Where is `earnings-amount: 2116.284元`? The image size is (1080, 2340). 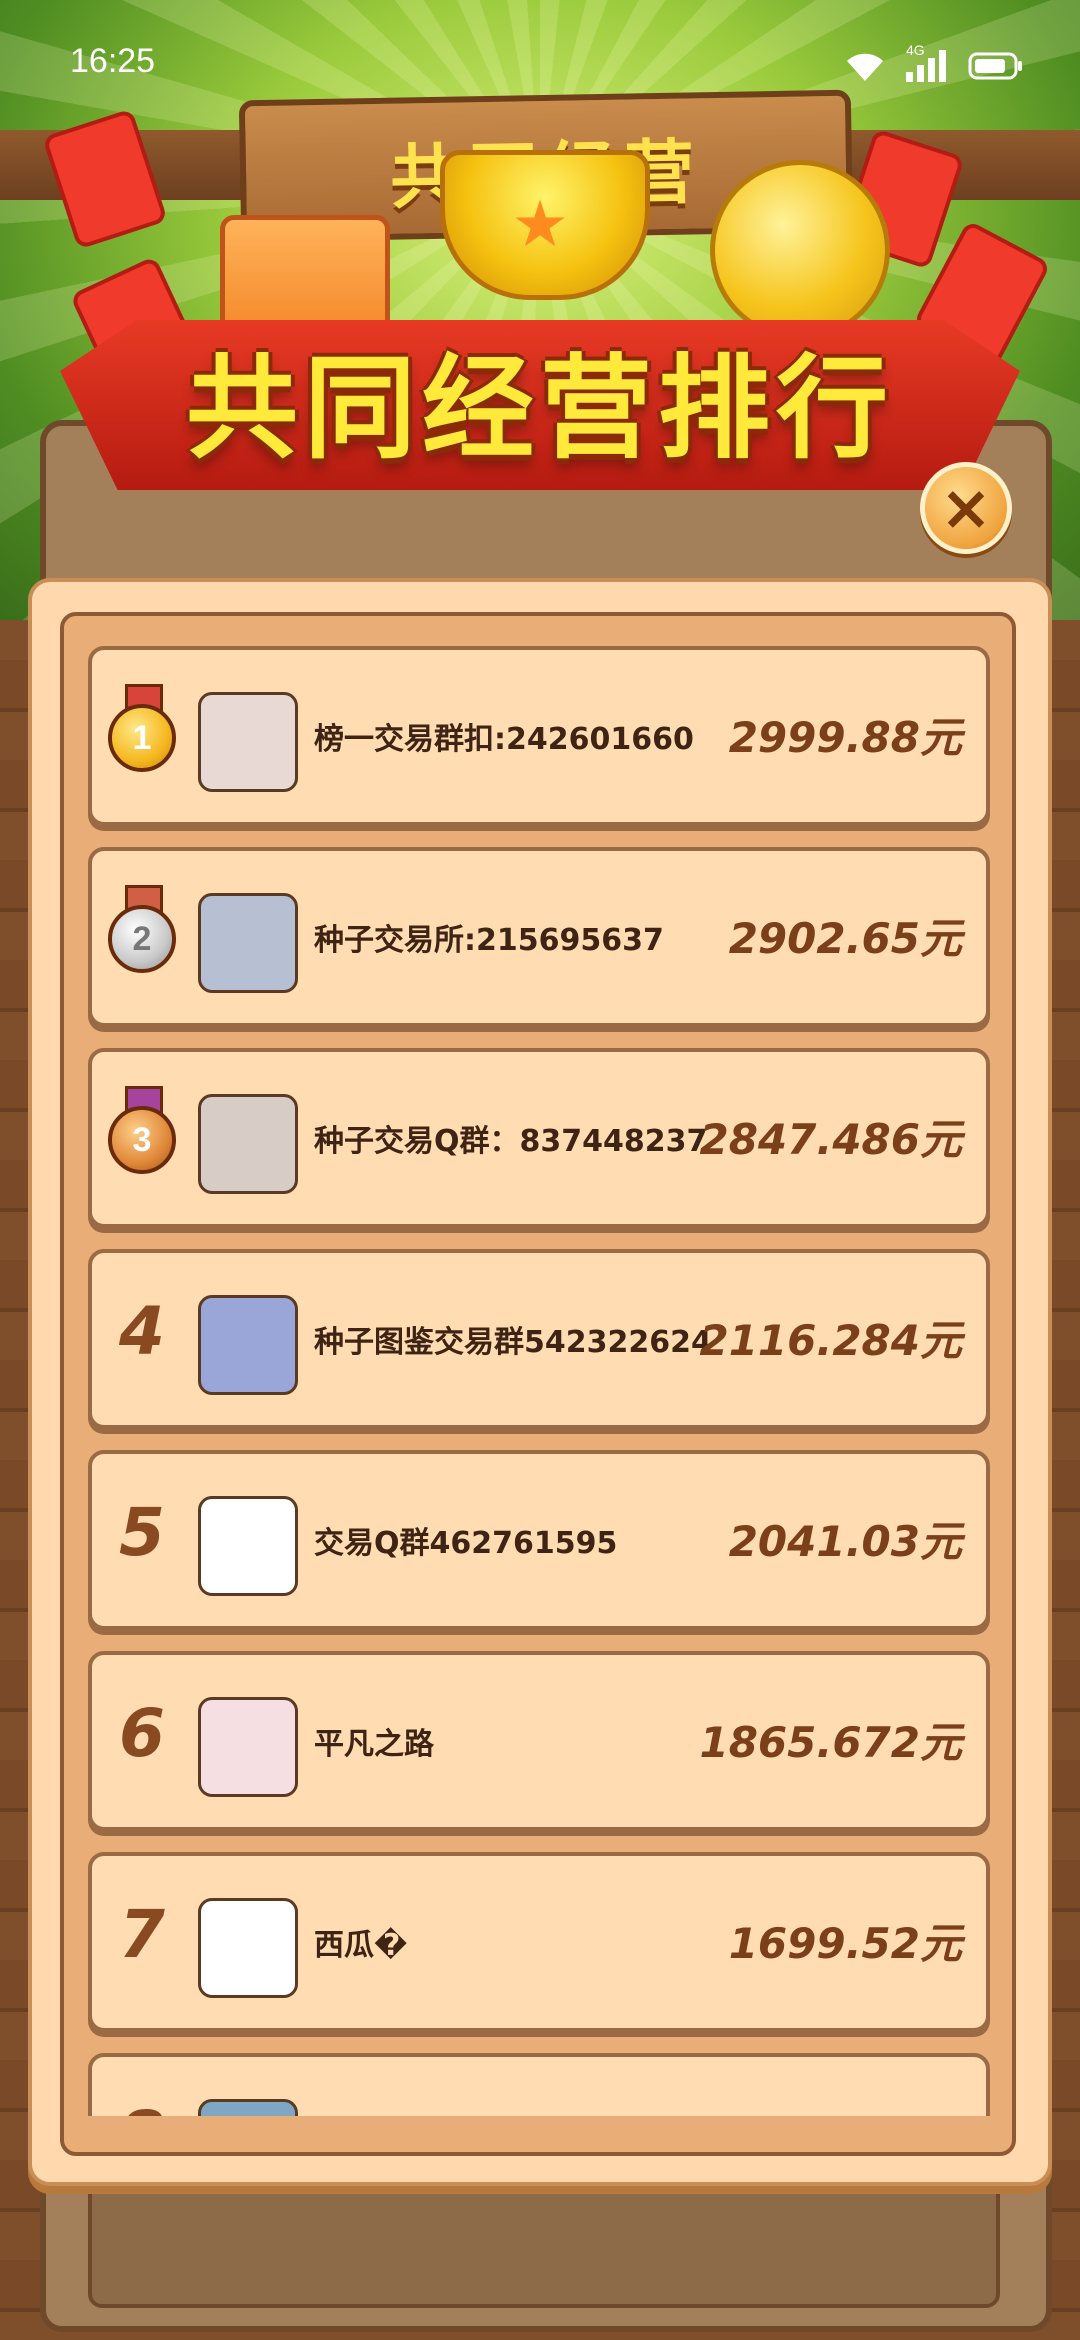 earnings-amount: 2116.284元 is located at coordinates (830, 1340).